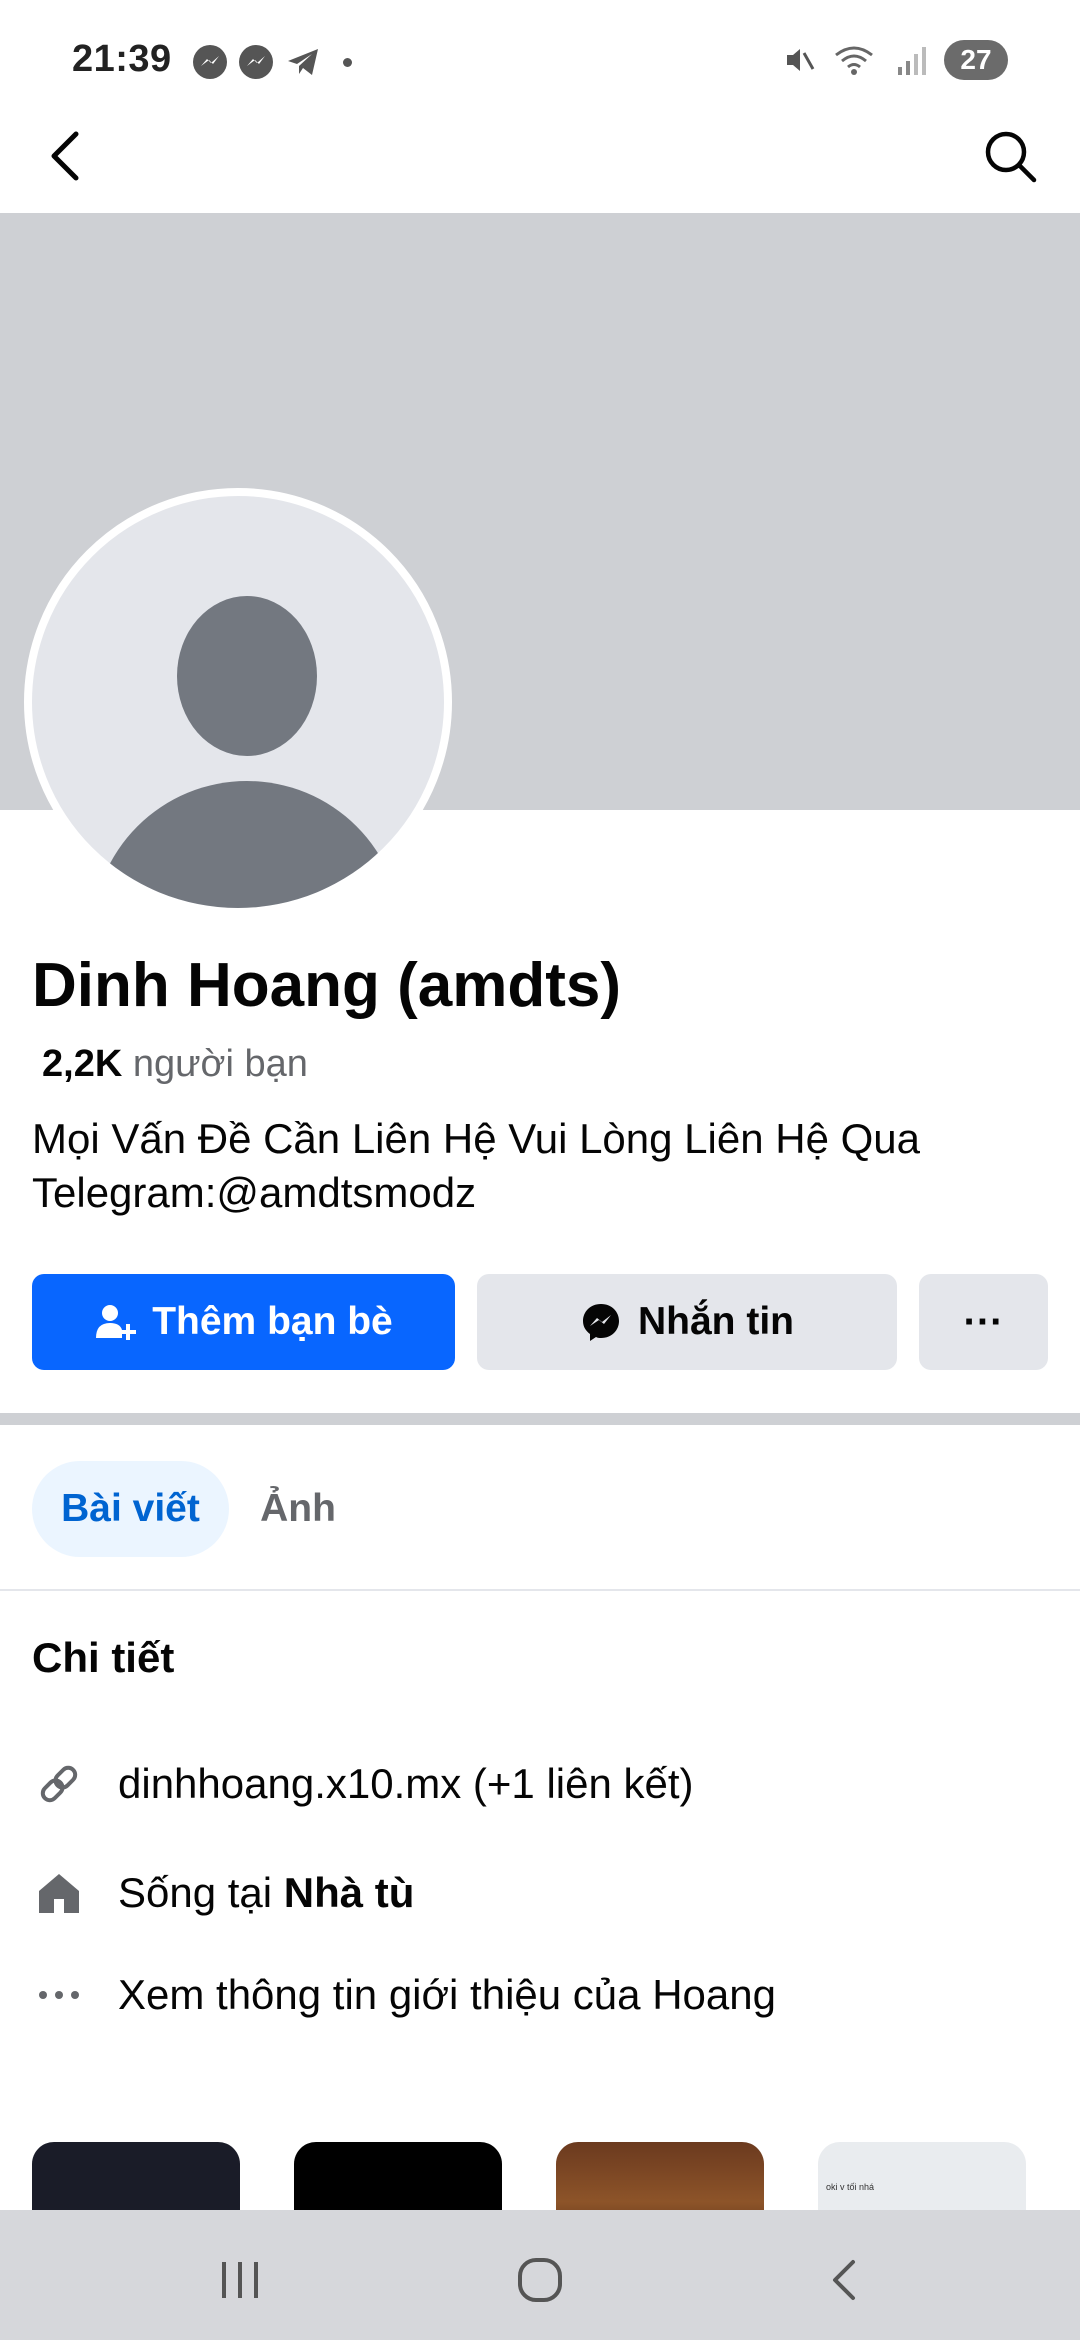 This screenshot has width=1080, height=2340. What do you see at coordinates (122, 59) in the screenshot?
I see `status-time: 21:39` at bounding box center [122, 59].